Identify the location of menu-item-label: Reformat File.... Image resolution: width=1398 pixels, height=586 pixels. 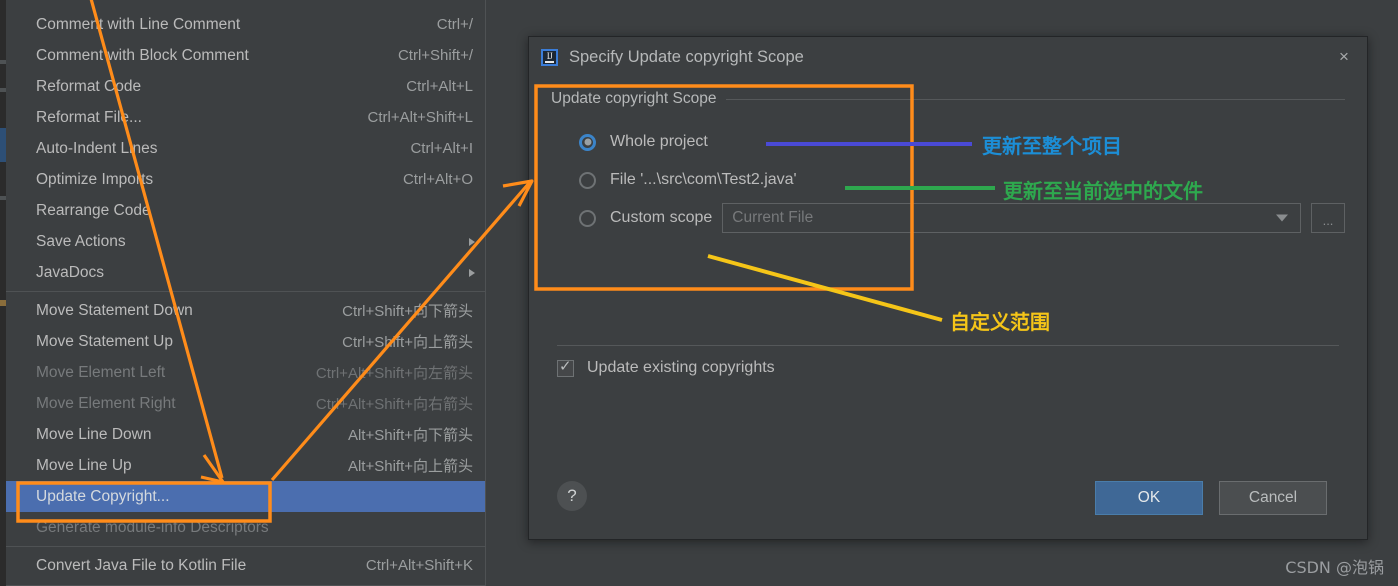
(89, 117).